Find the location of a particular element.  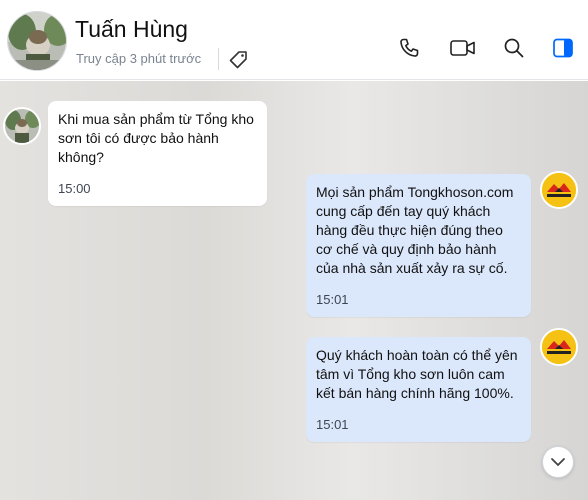

sidebar-toggle-icon is located at coordinates (563, 48).